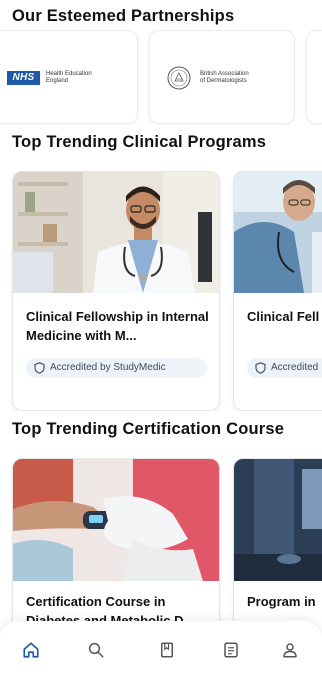  Describe the element at coordinates (57, 81) in the screenshot. I see `partner-name-line2: England` at that location.